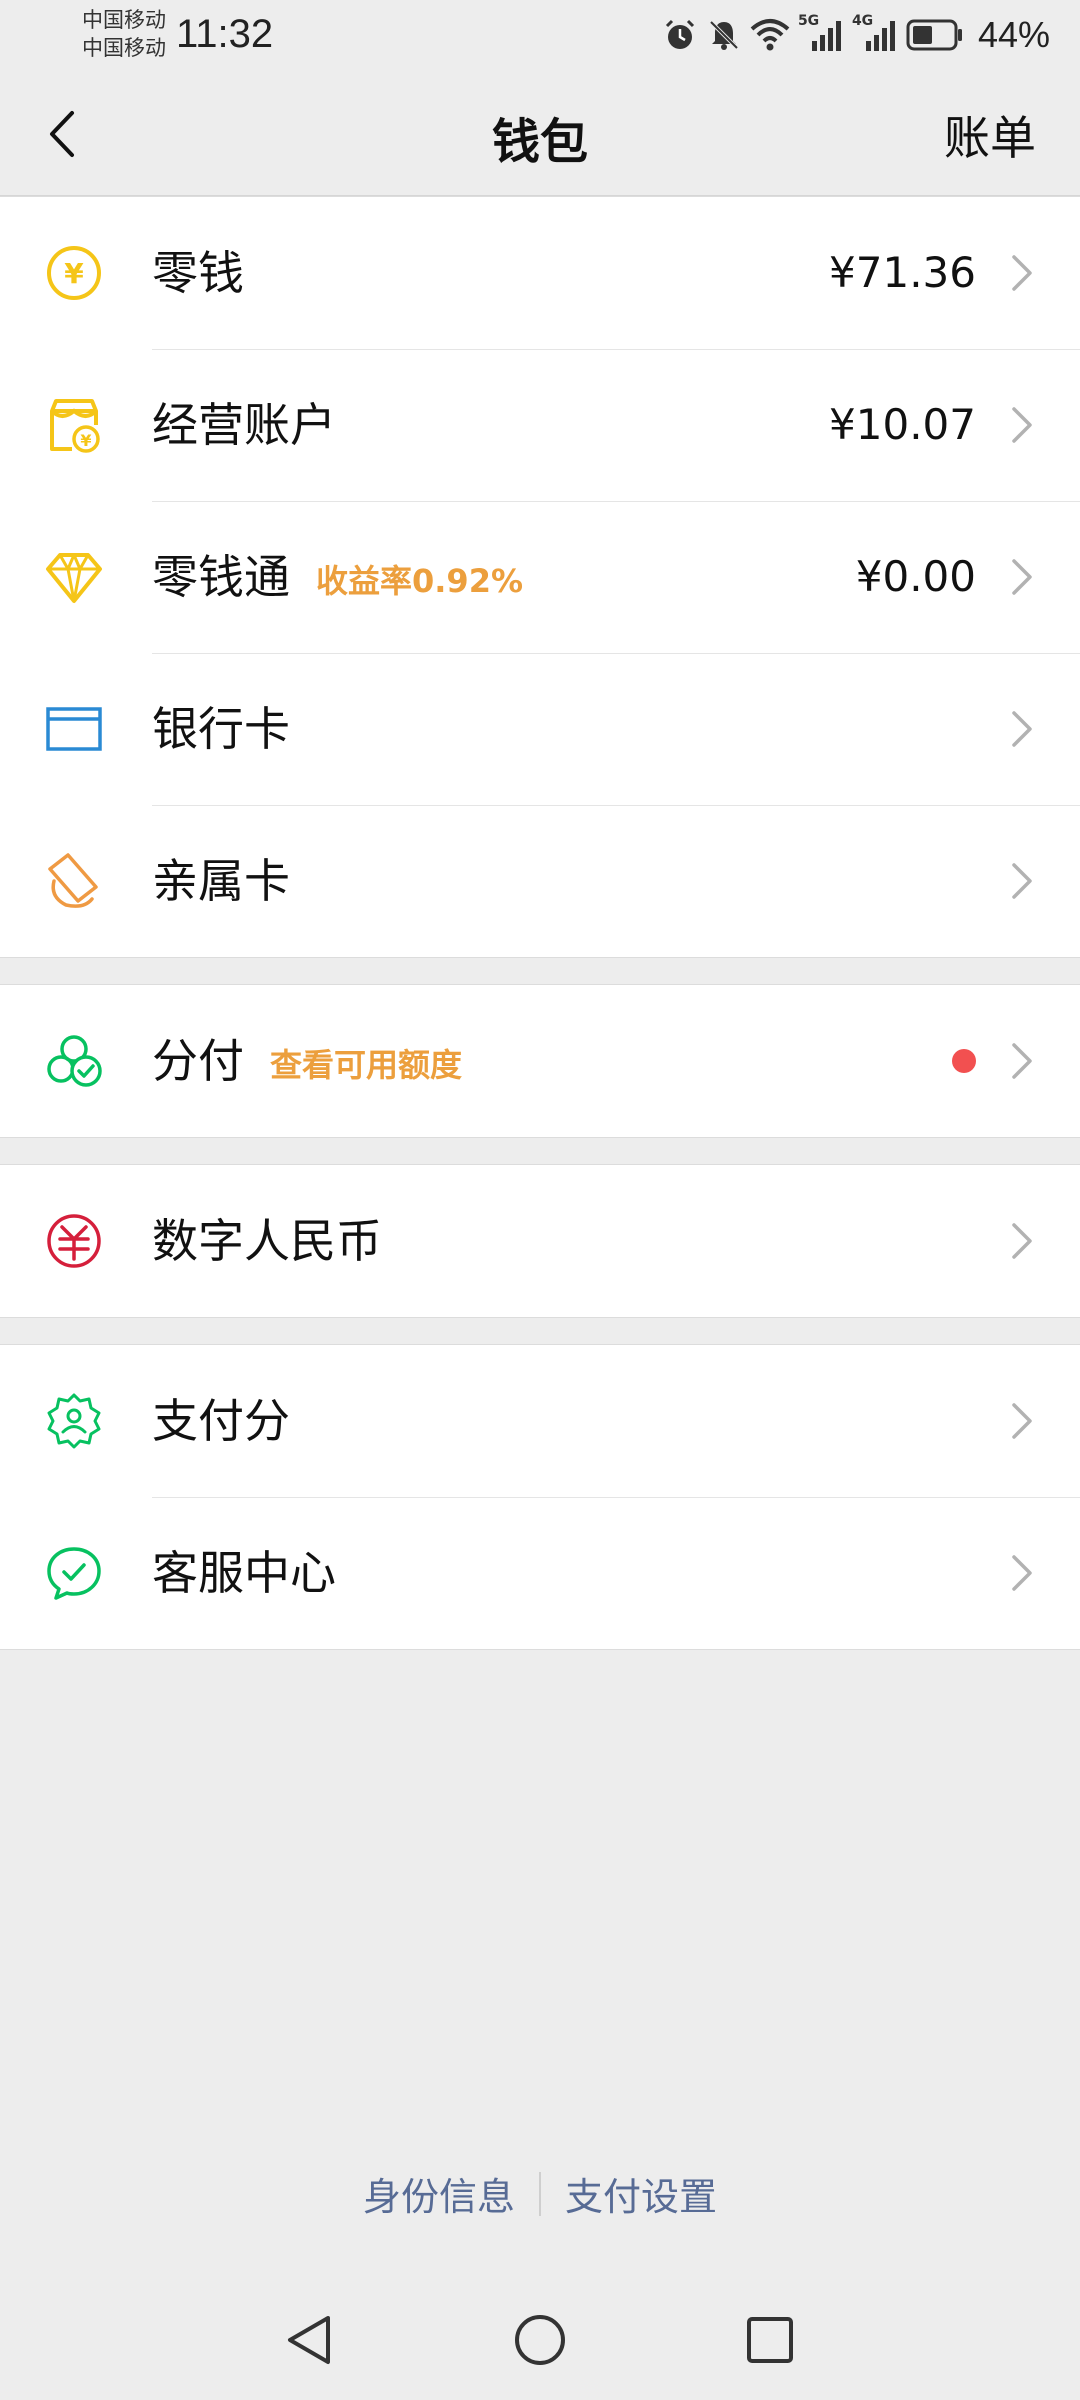  Describe the element at coordinates (225, 34) in the screenshot. I see `status-time: 11:32` at that location.